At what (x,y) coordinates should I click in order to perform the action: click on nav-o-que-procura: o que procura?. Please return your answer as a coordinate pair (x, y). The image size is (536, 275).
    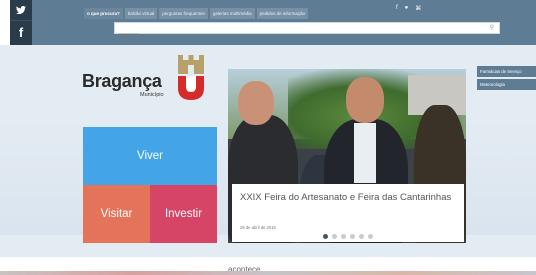
    Looking at the image, I should click on (103, 13).